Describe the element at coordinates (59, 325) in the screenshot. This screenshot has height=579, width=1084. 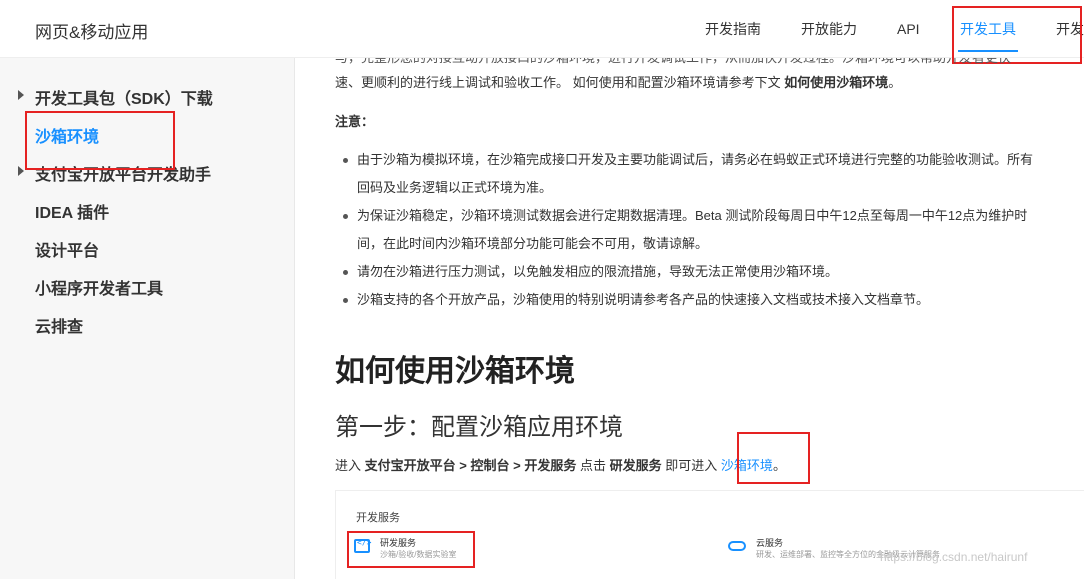
I see `sidebar-item-cloud-troubleshoot: 云排查` at that location.